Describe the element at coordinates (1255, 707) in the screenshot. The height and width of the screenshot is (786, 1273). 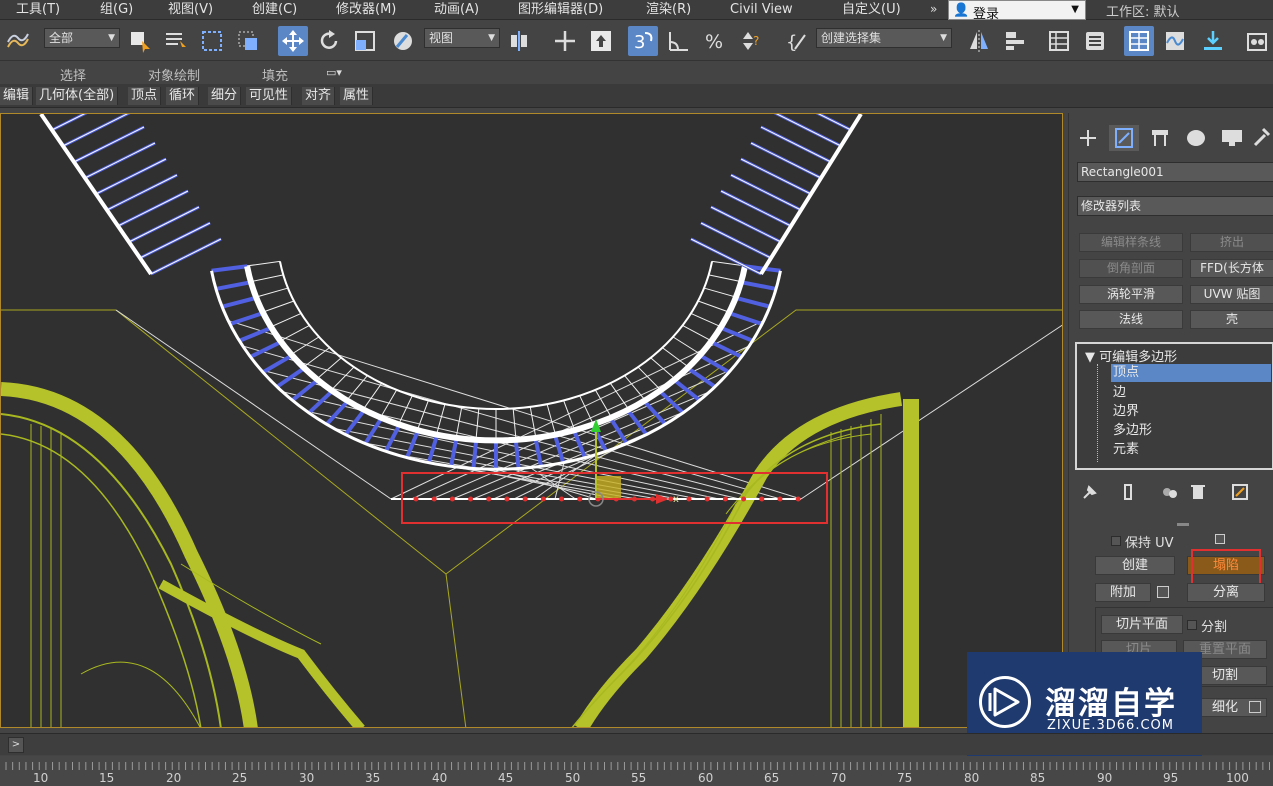
I see `tessellate-settings-button` at that location.